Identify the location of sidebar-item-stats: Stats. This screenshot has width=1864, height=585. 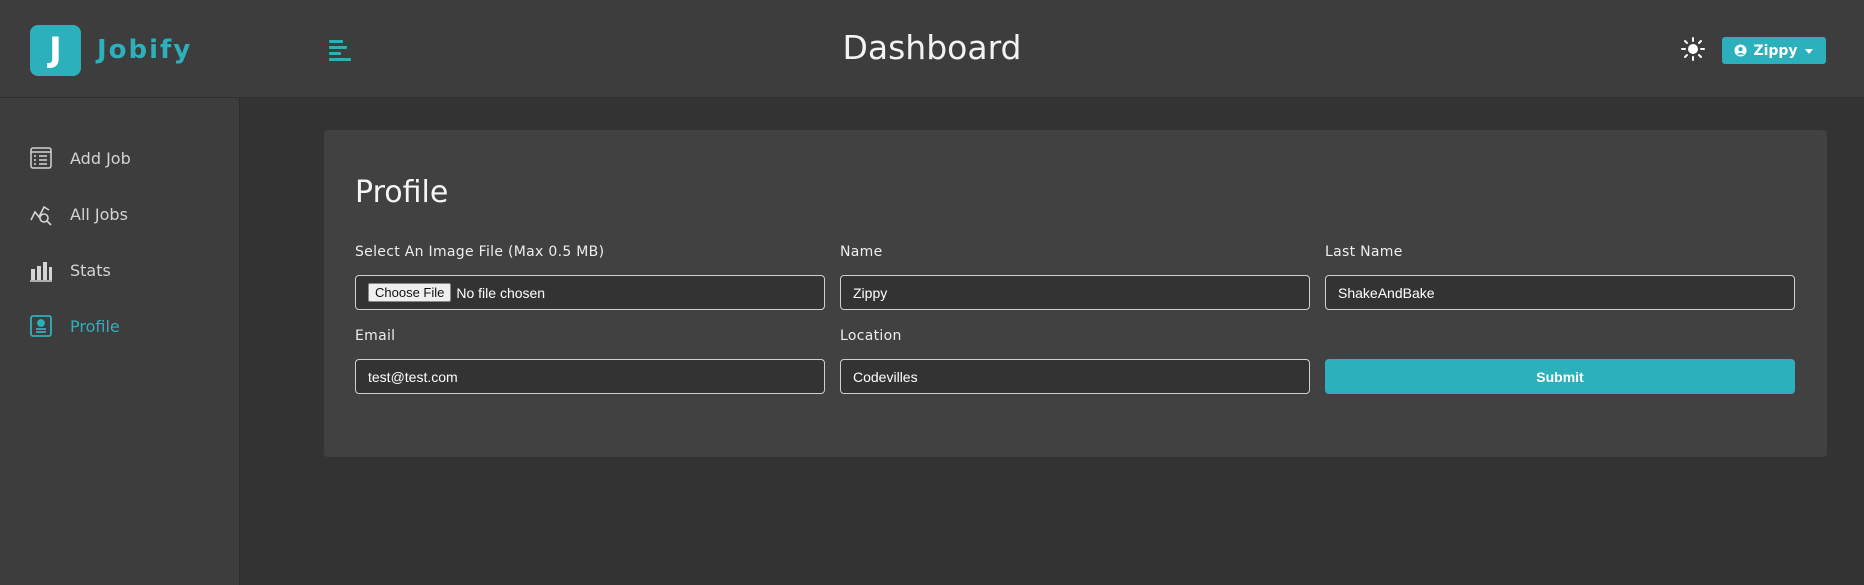
(128, 270).